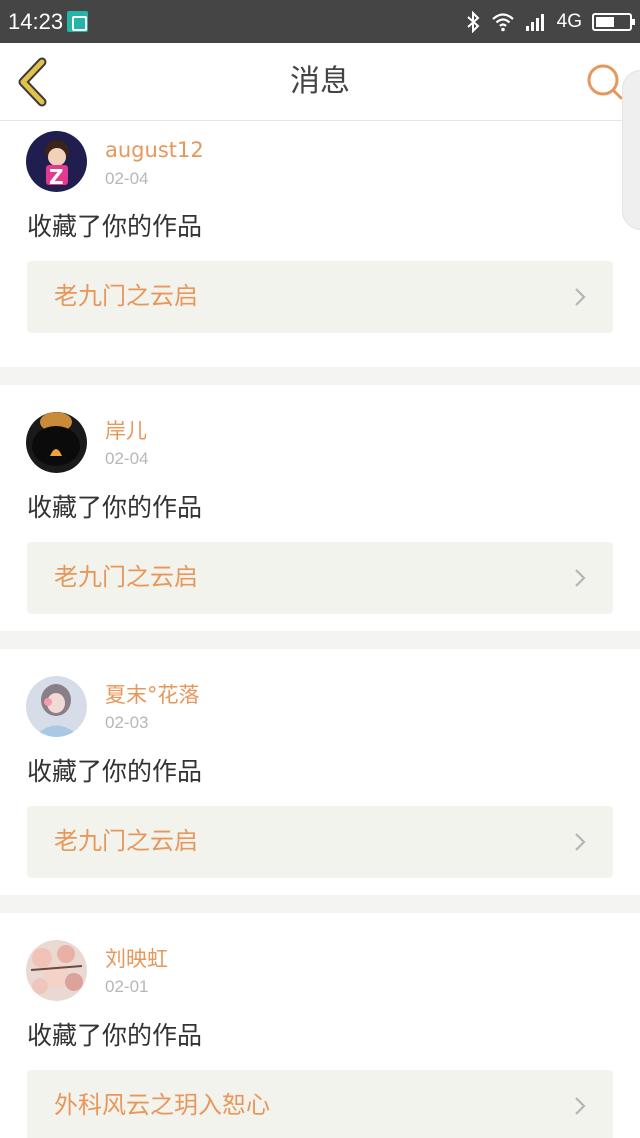 This screenshot has height=1138, width=640. I want to click on status-icons: 4G, so click(550, 22).